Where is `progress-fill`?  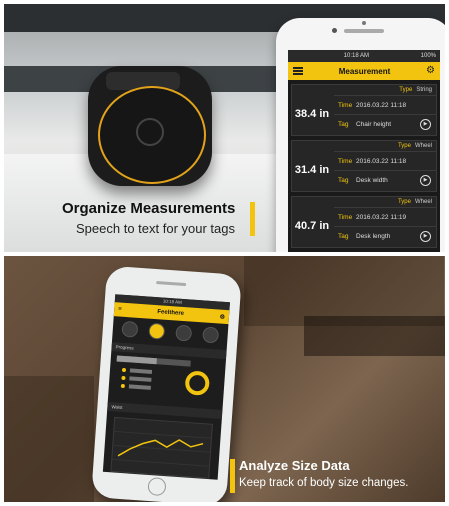
progress-fill is located at coordinates (136, 360).